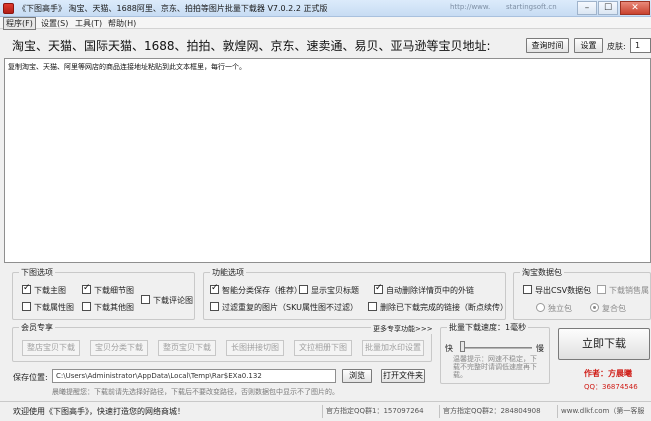 This screenshot has width=651, height=421. What do you see at coordinates (26, 306) in the screenshot?
I see `checkbox-attribute-image-box` at bounding box center [26, 306].